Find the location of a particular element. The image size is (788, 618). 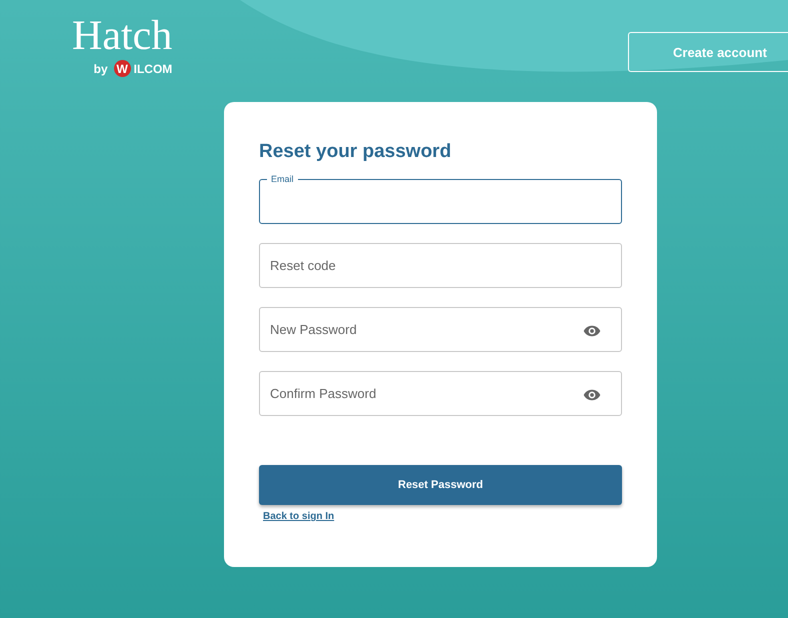

back-to-sign-in-link: Back to sign In is located at coordinates (298, 516).